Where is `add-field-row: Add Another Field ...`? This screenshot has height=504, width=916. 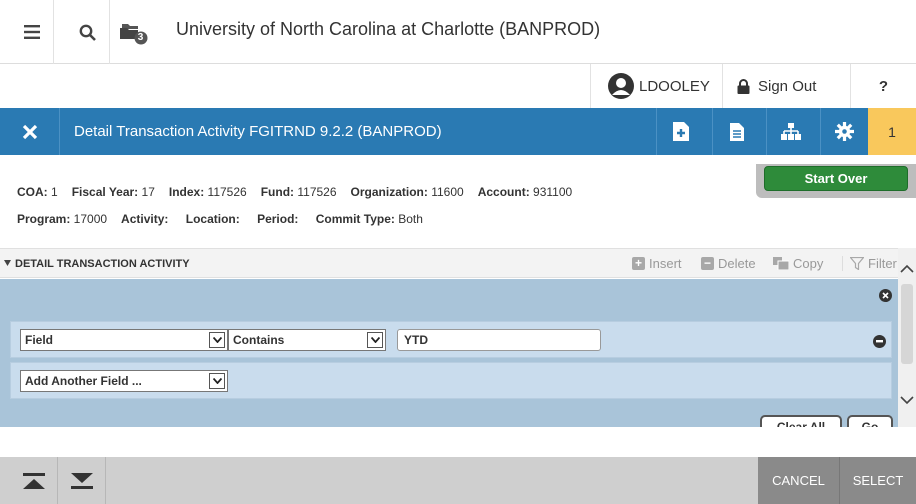
add-field-row: Add Another Field ... is located at coordinates (451, 380).